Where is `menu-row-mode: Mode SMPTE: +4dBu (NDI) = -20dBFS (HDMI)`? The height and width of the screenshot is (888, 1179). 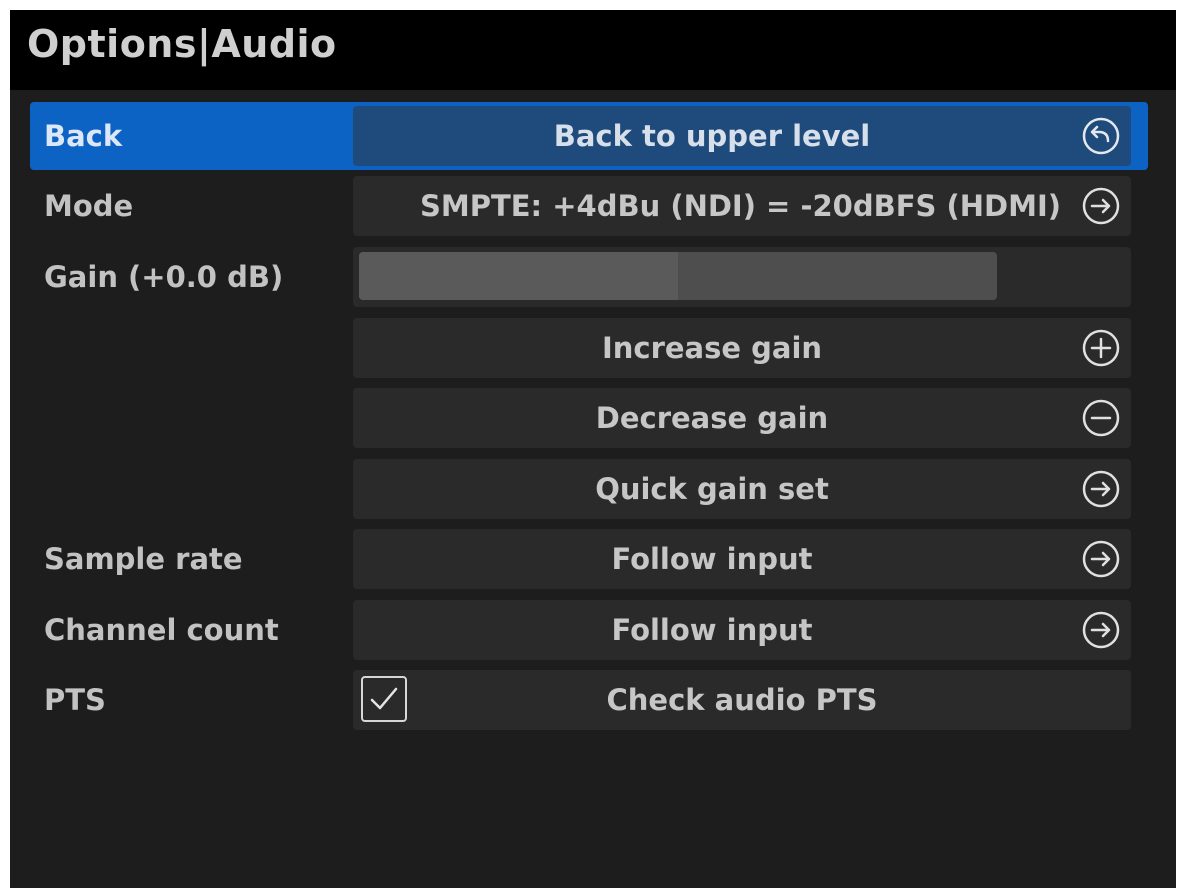 menu-row-mode: Mode SMPTE: +4dBu (NDI) = -20dBFS (HDMI) is located at coordinates (589, 206).